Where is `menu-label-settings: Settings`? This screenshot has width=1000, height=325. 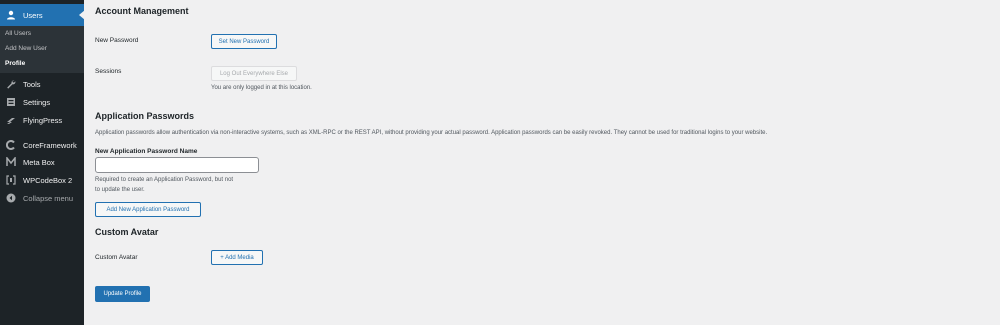 menu-label-settings: Settings is located at coordinates (37, 102).